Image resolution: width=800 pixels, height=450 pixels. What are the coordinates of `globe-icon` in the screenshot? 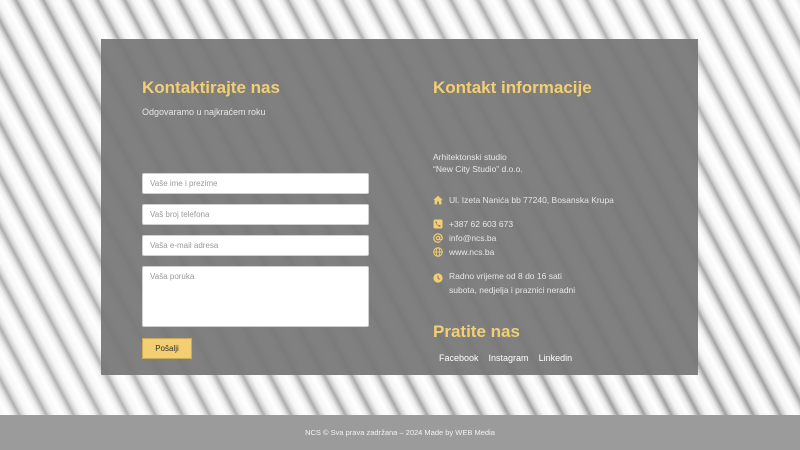 It's located at (438, 252).